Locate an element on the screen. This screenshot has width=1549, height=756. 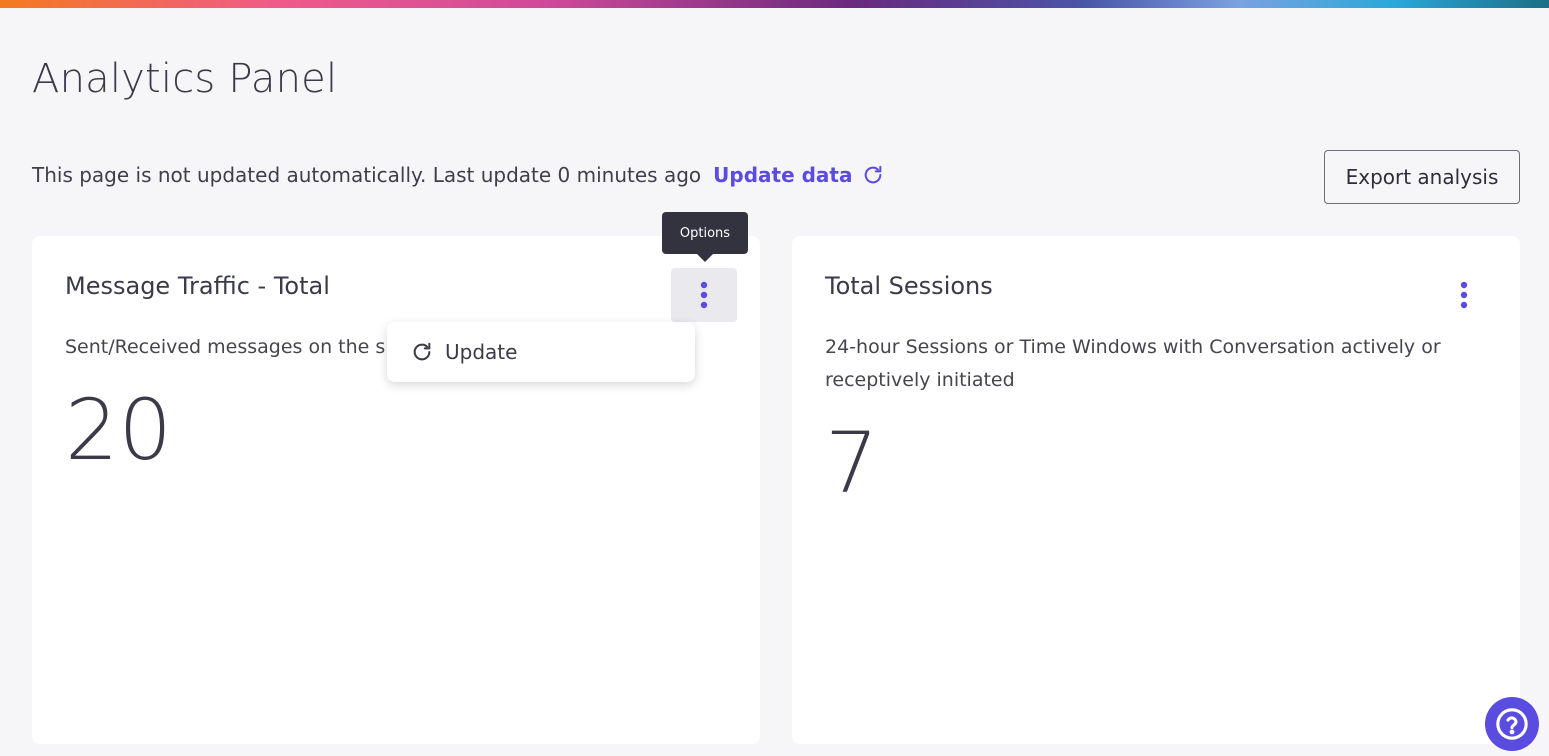
card-value: 7 is located at coordinates (852, 463).